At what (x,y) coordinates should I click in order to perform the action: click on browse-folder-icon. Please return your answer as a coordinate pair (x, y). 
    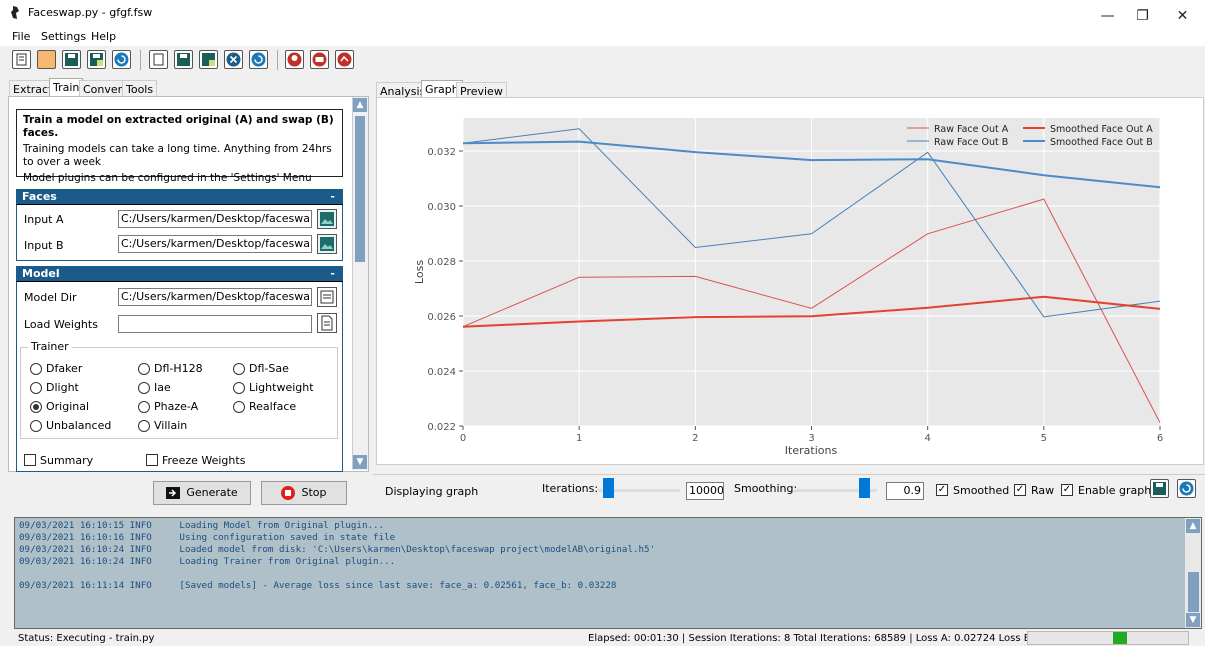
    Looking at the image, I should click on (327, 297).